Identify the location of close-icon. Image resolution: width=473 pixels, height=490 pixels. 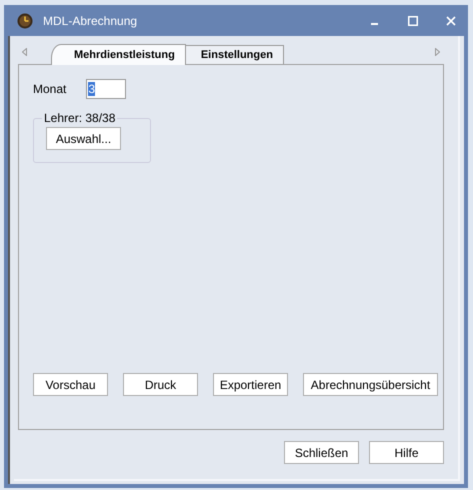
(451, 21).